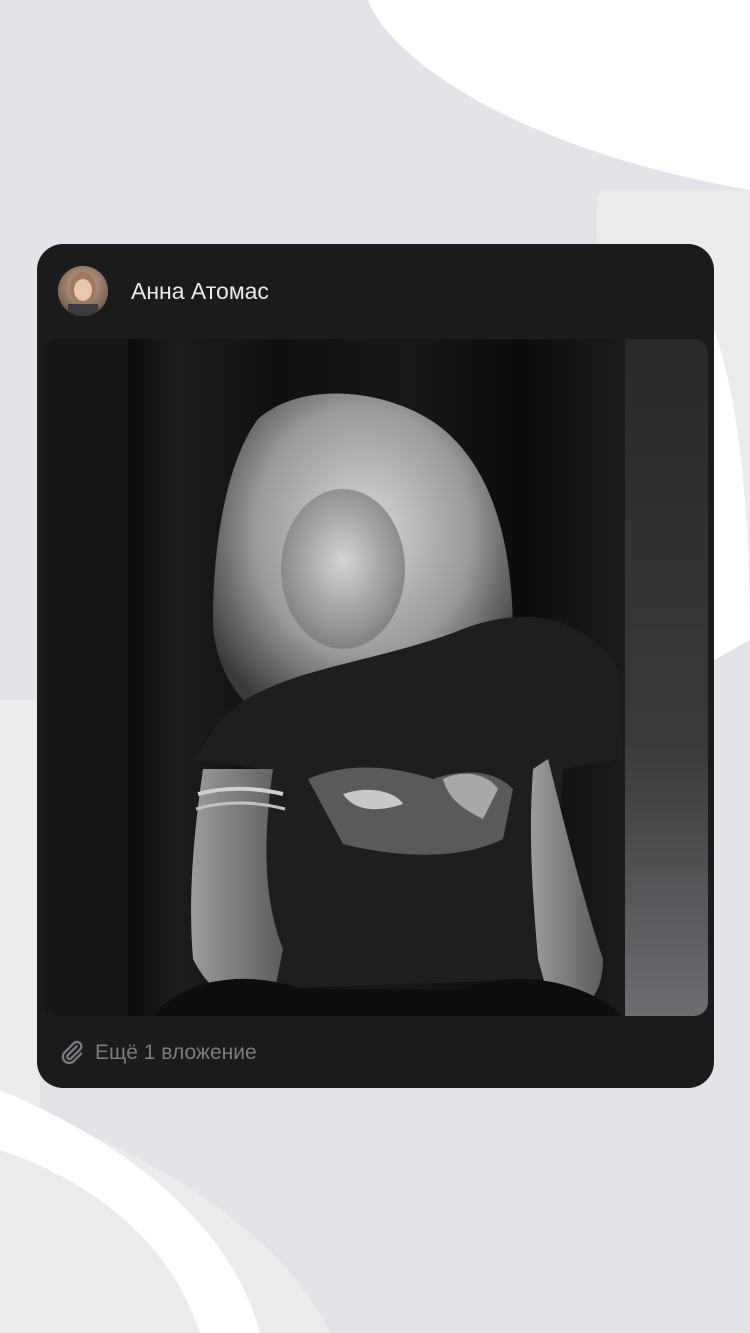 The height and width of the screenshot is (1333, 750). I want to click on avatar-photo-icon, so click(83, 291).